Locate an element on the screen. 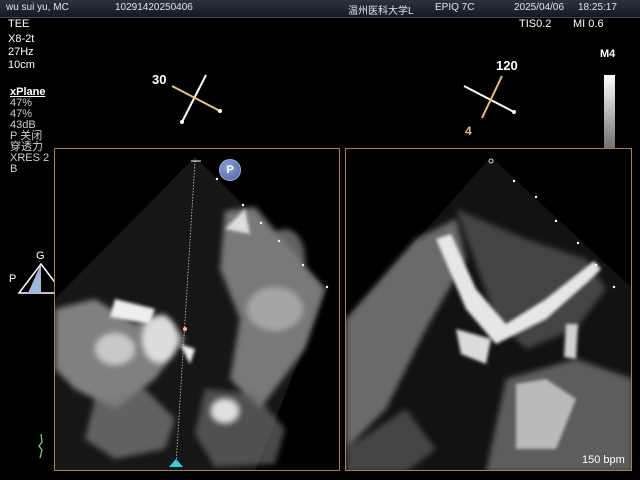 This screenshot has height=480, width=640. institution-name: 温州医科大学L is located at coordinates (381, 11).